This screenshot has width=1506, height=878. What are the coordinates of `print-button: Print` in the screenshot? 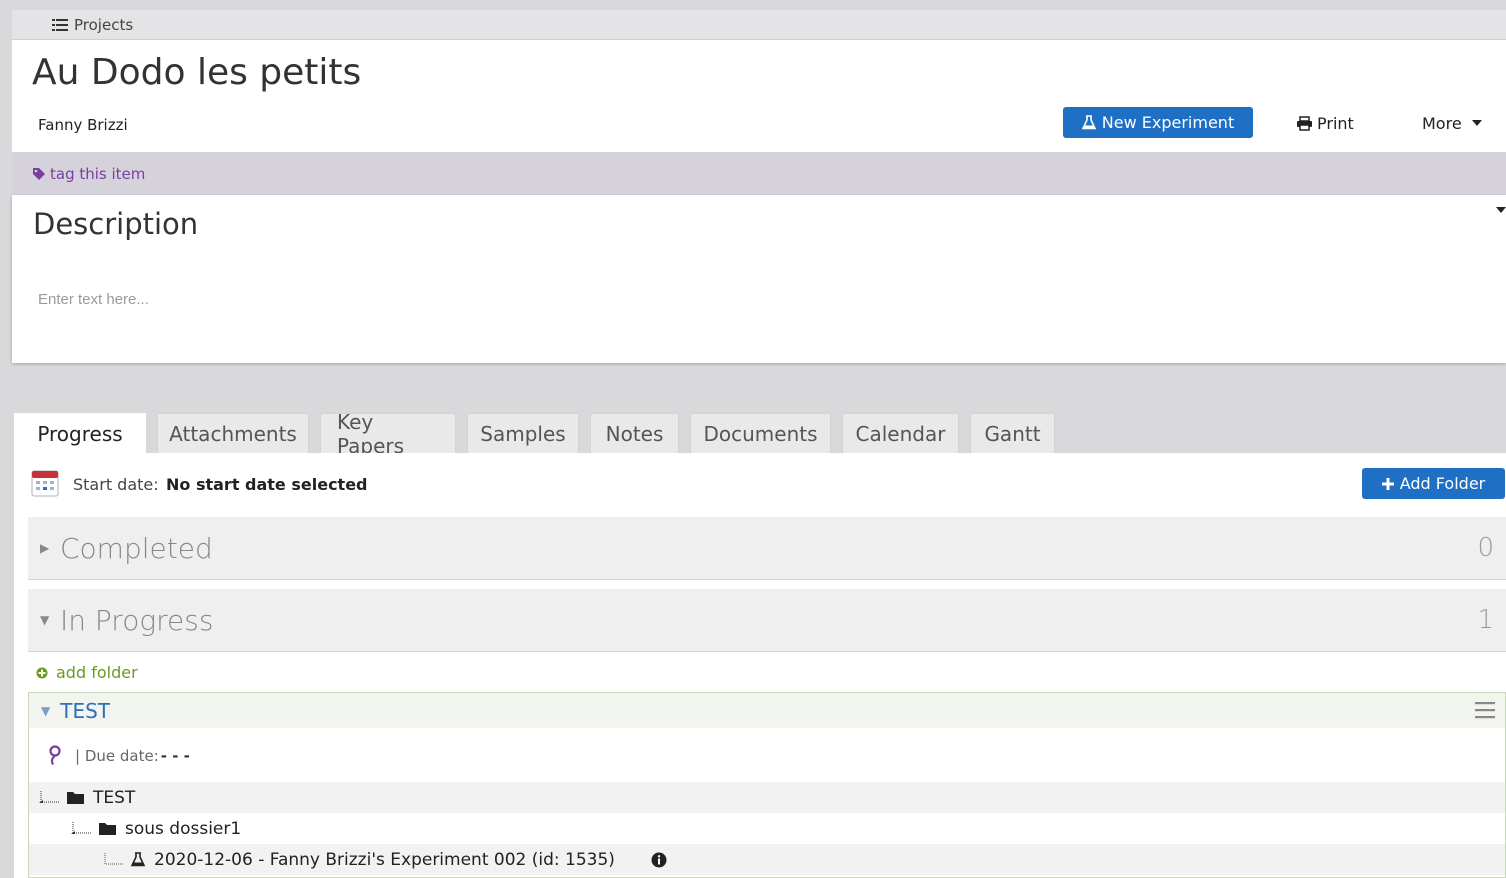 It's located at (1325, 123).